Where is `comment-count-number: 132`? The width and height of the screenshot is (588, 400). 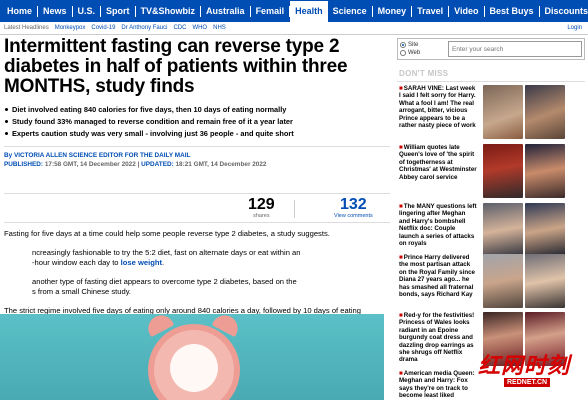
comment-count-number: 132 is located at coordinates (353, 204).